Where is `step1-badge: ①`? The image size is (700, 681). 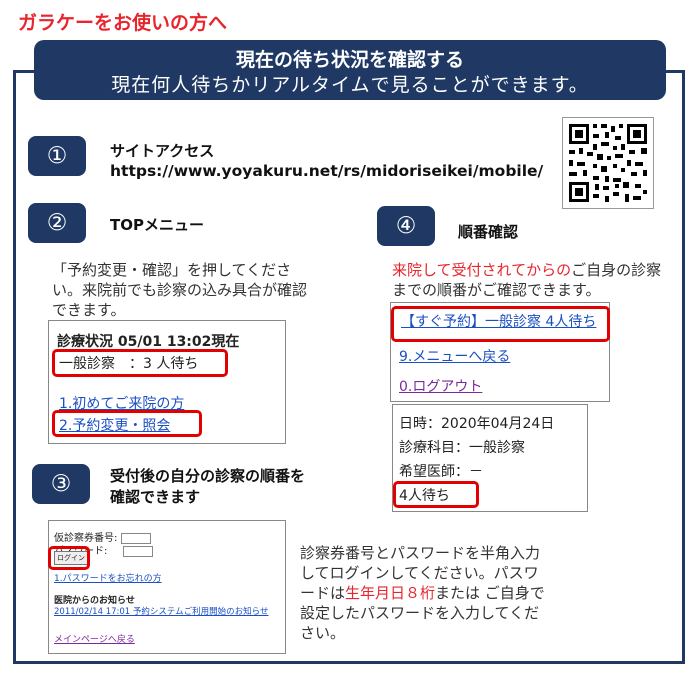 step1-badge: ① is located at coordinates (57, 156).